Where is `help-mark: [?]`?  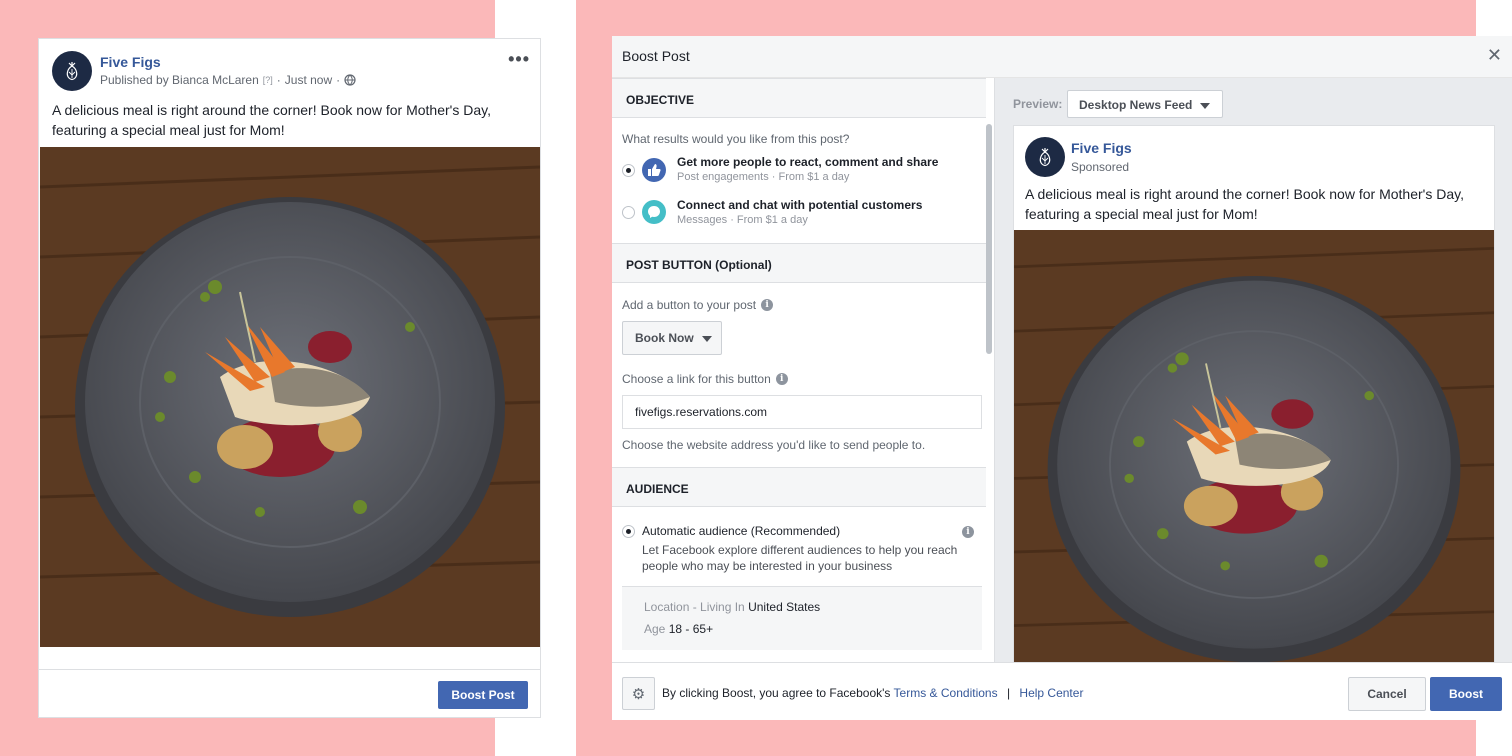 help-mark: [?] is located at coordinates (268, 80).